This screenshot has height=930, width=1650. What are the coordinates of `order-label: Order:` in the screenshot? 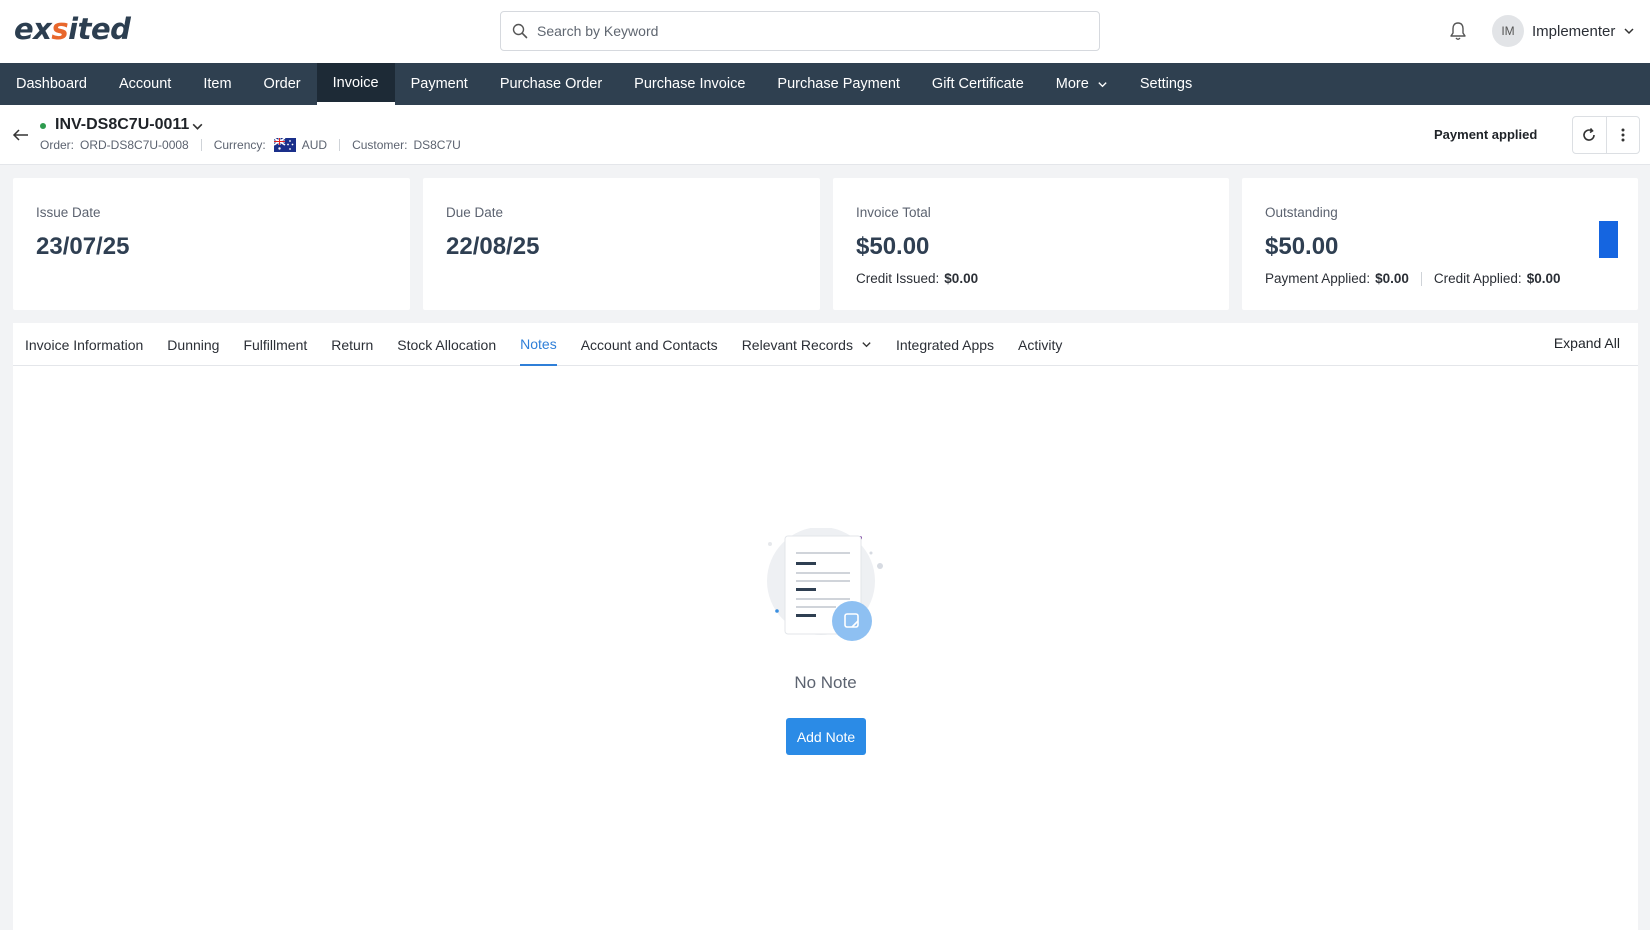 It's located at (57, 145).